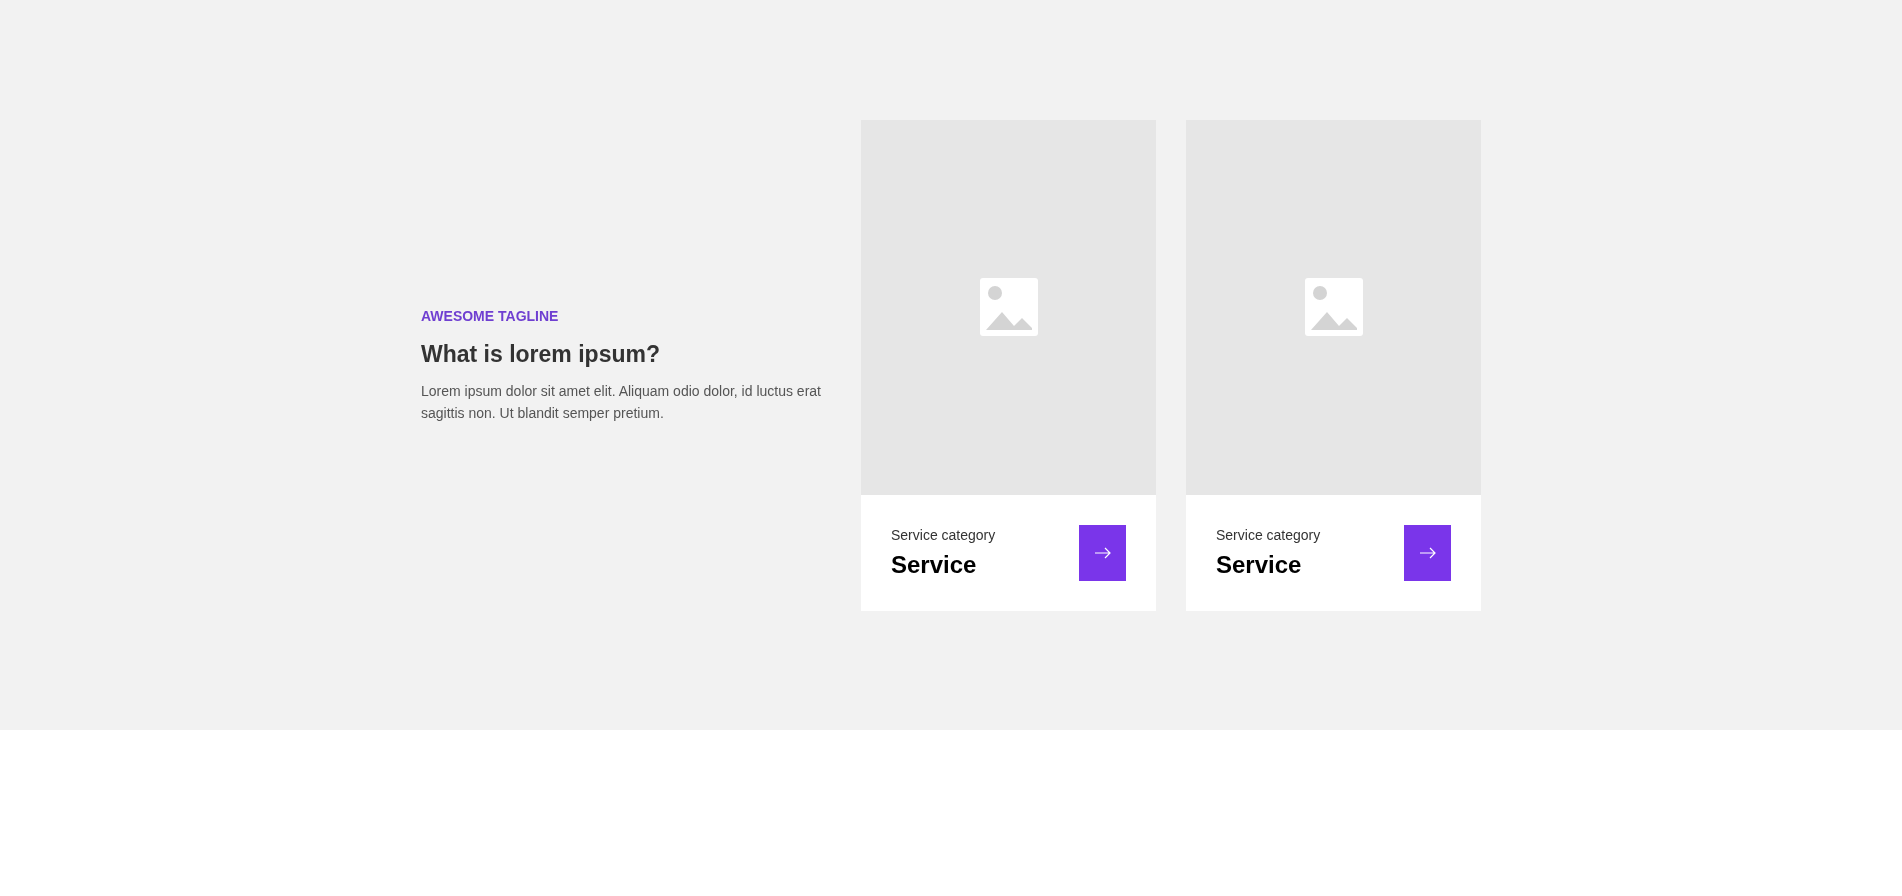  What do you see at coordinates (621, 402) in the screenshot?
I see `section-description: Lorem ipsum dolor sit amet elit. Aliquam odio dolor, id luctus erat sagittis non. Ut blandit semper pretium.` at bounding box center [621, 402].